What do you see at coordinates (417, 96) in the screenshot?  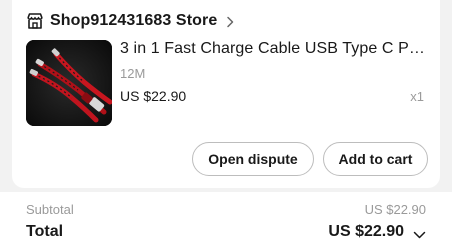 I see `product-quantity: x1` at bounding box center [417, 96].